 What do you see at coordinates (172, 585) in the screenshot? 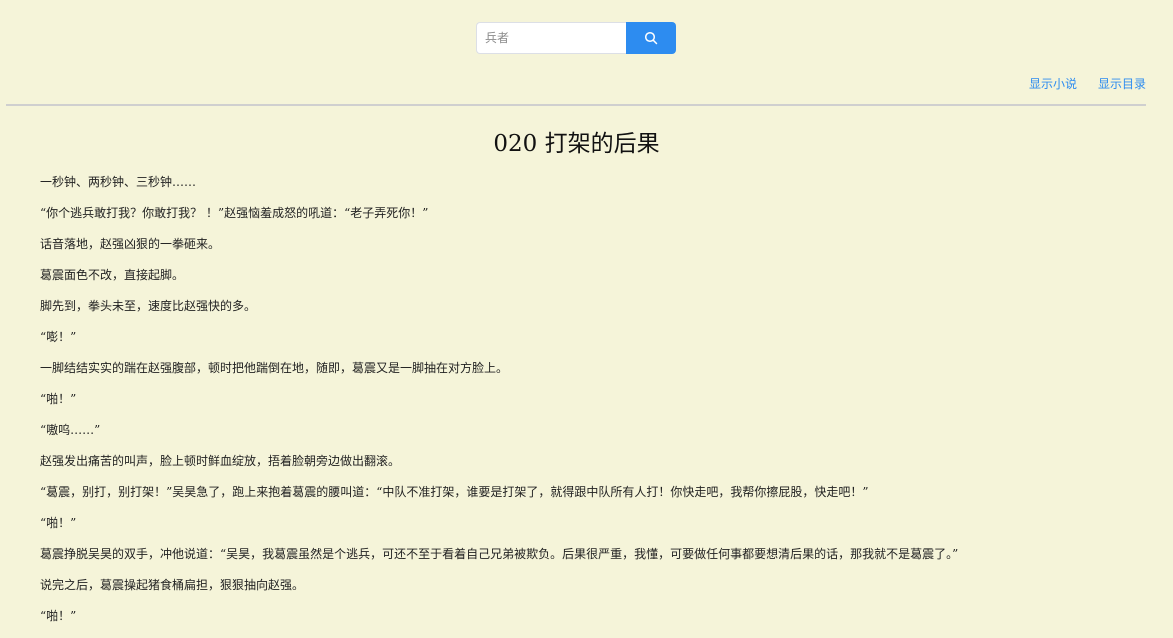
I see `paragraph: 说完之后，葛震操起猪食桶扁担，狠狠抽向赵强。` at bounding box center [172, 585].